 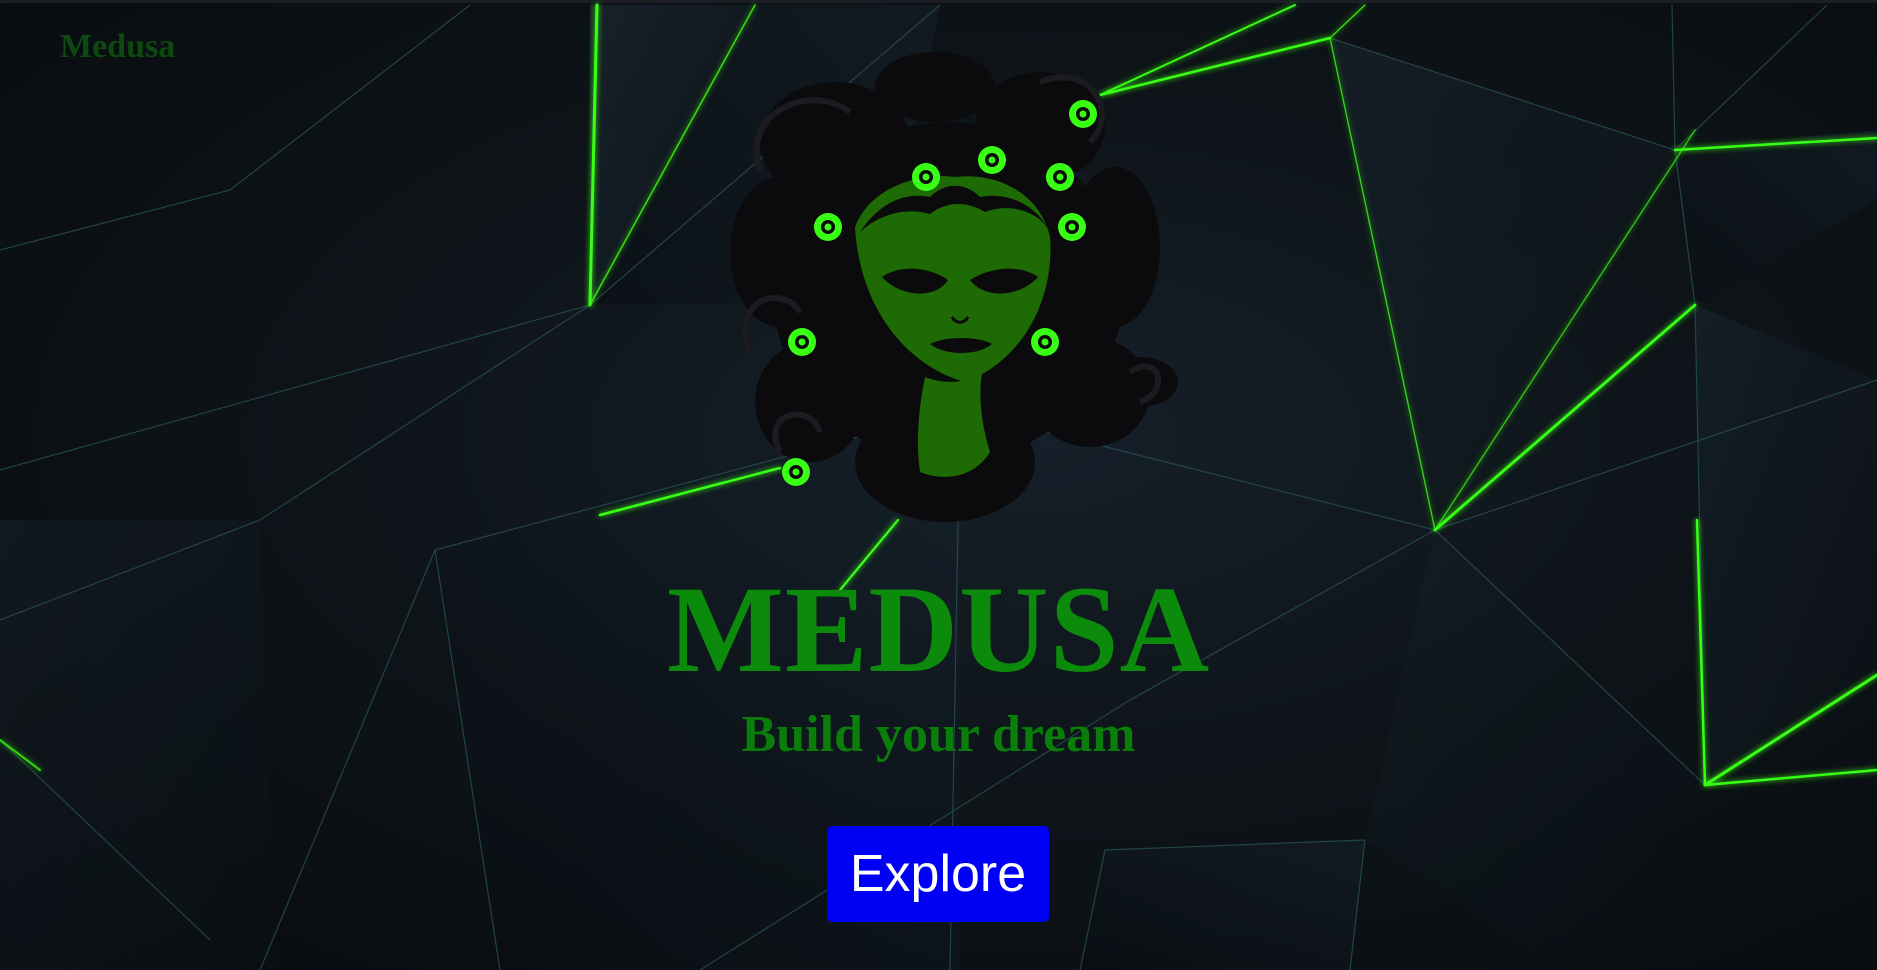 What do you see at coordinates (938, 629) in the screenshot?
I see `hero-title: MEDUSA` at bounding box center [938, 629].